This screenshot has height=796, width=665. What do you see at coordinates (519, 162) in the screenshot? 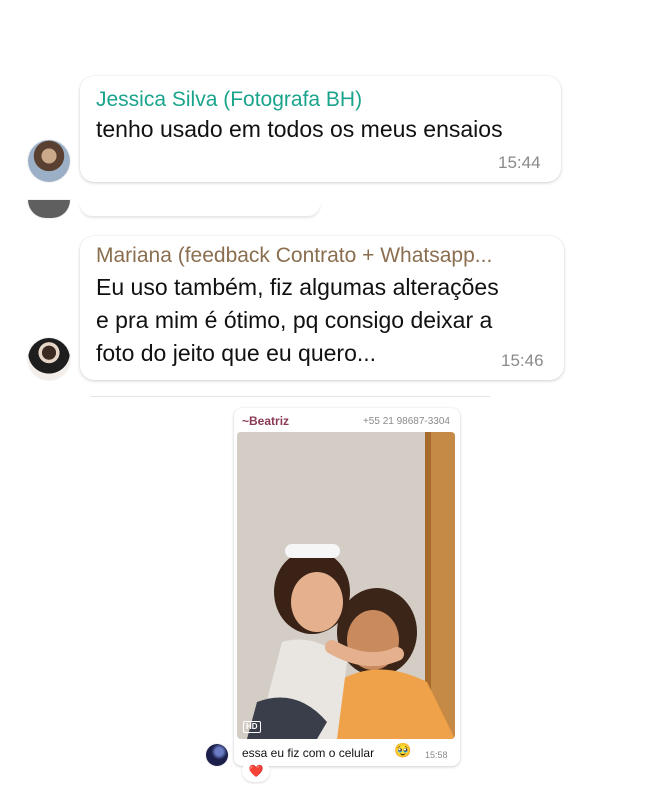
I see `message-time: 15:44` at bounding box center [519, 162].